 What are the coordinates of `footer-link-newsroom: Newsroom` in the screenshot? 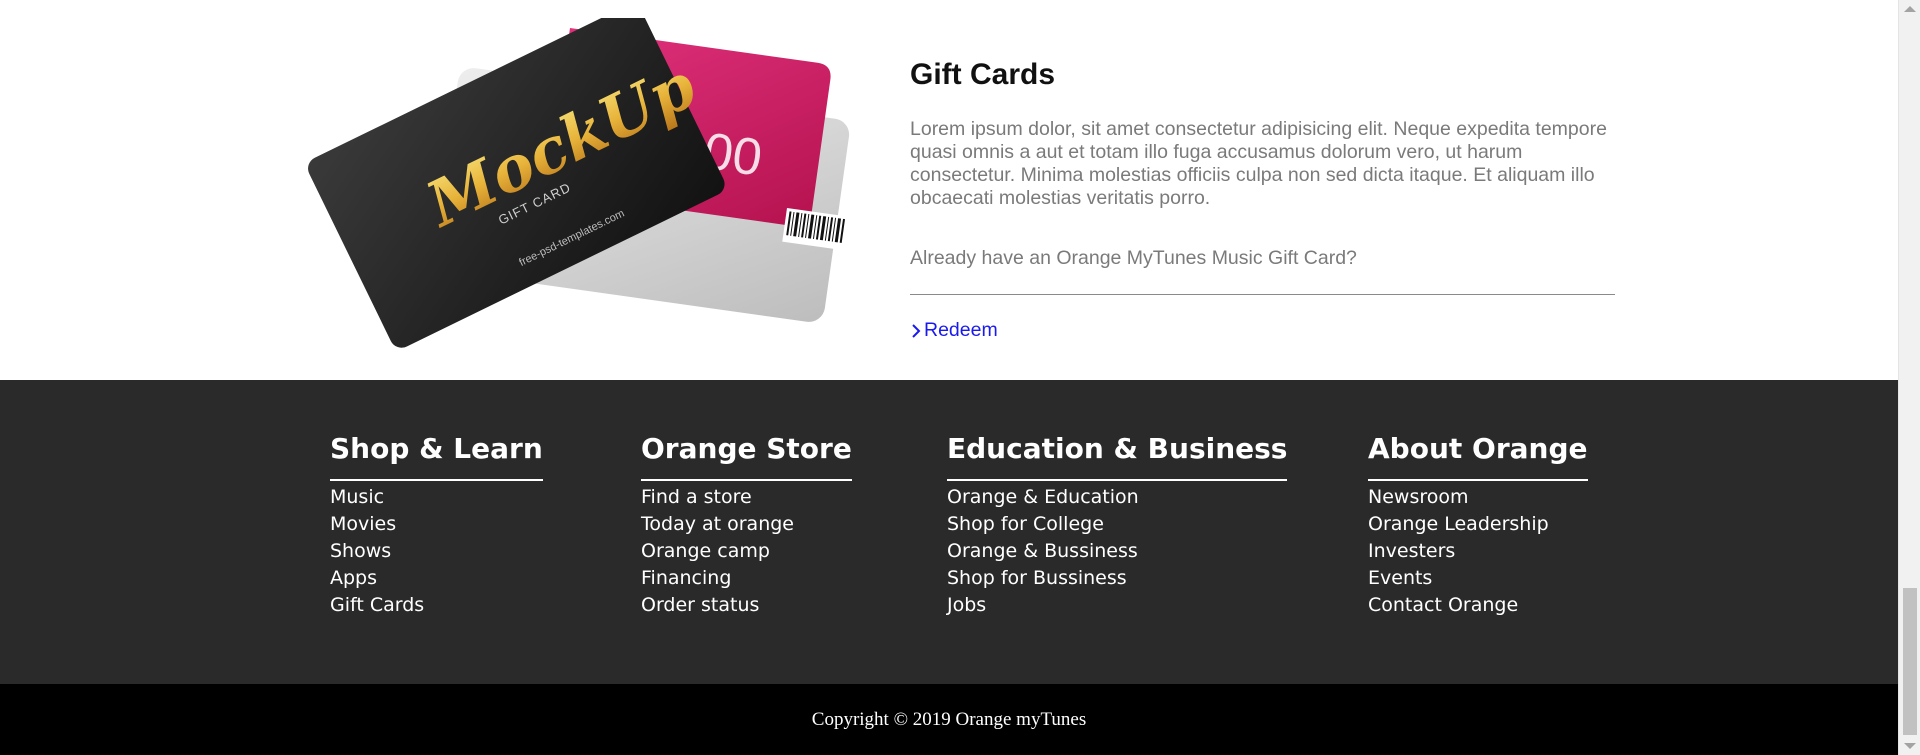 It's located at (1478, 497).